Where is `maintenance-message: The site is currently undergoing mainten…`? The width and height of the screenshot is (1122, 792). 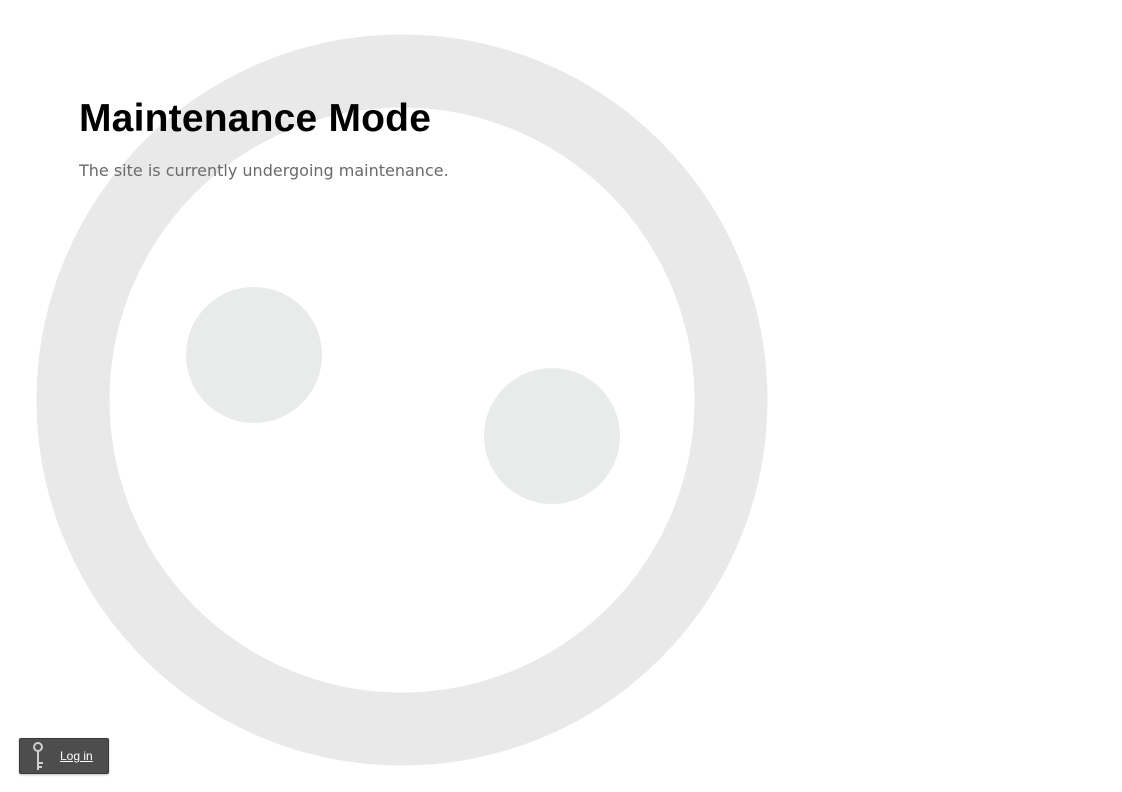 maintenance-message: The site is currently undergoing mainten… is located at coordinates (264, 170).